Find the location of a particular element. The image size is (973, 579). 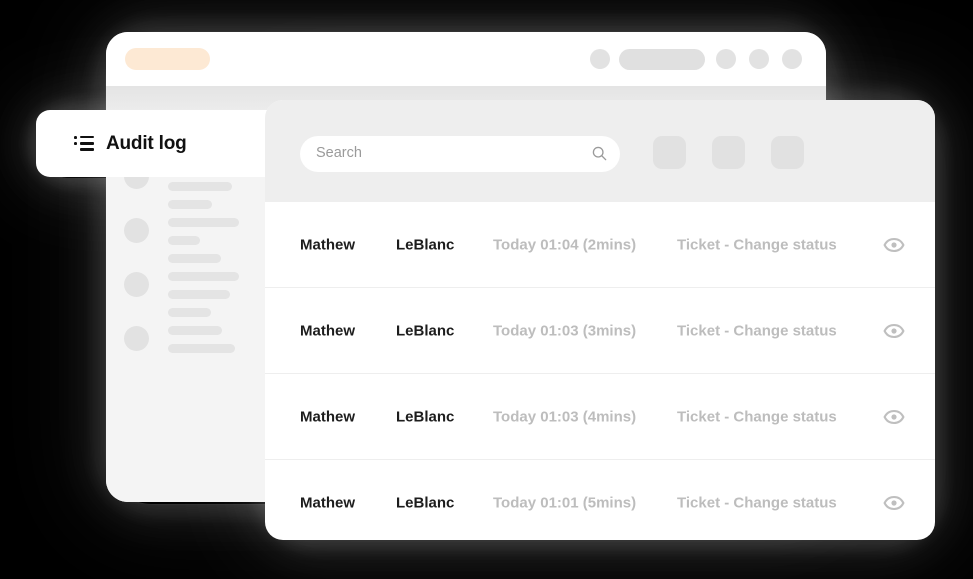

window-toolbar is located at coordinates (466, 59).